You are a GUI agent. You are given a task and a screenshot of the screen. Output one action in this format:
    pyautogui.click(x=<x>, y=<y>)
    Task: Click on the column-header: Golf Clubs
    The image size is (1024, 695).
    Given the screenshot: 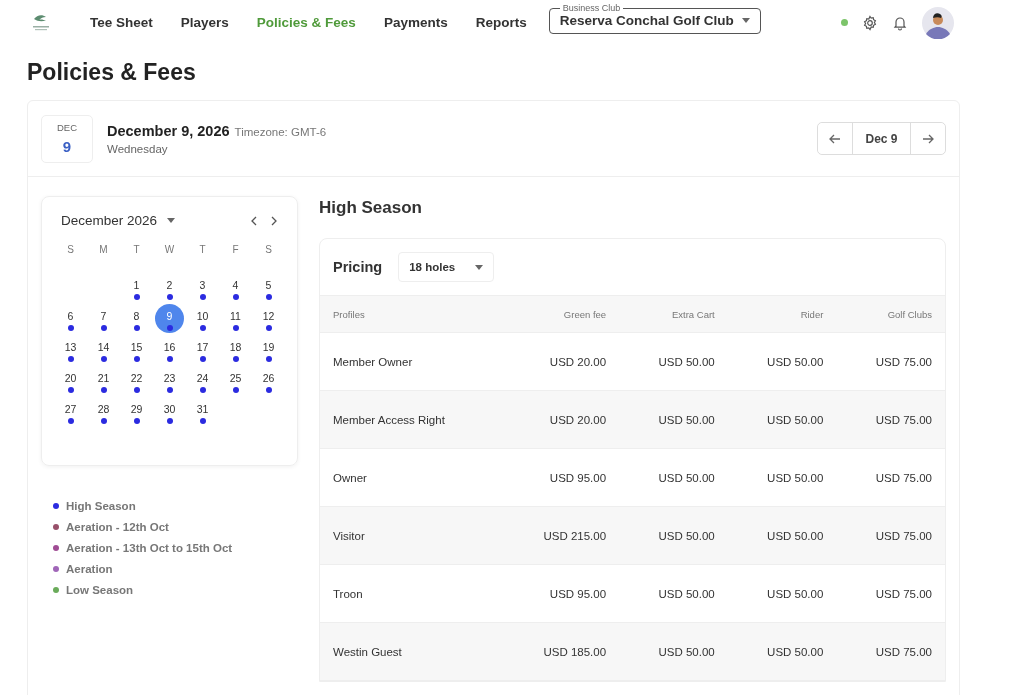 What is the action you would take?
    pyautogui.click(x=890, y=314)
    